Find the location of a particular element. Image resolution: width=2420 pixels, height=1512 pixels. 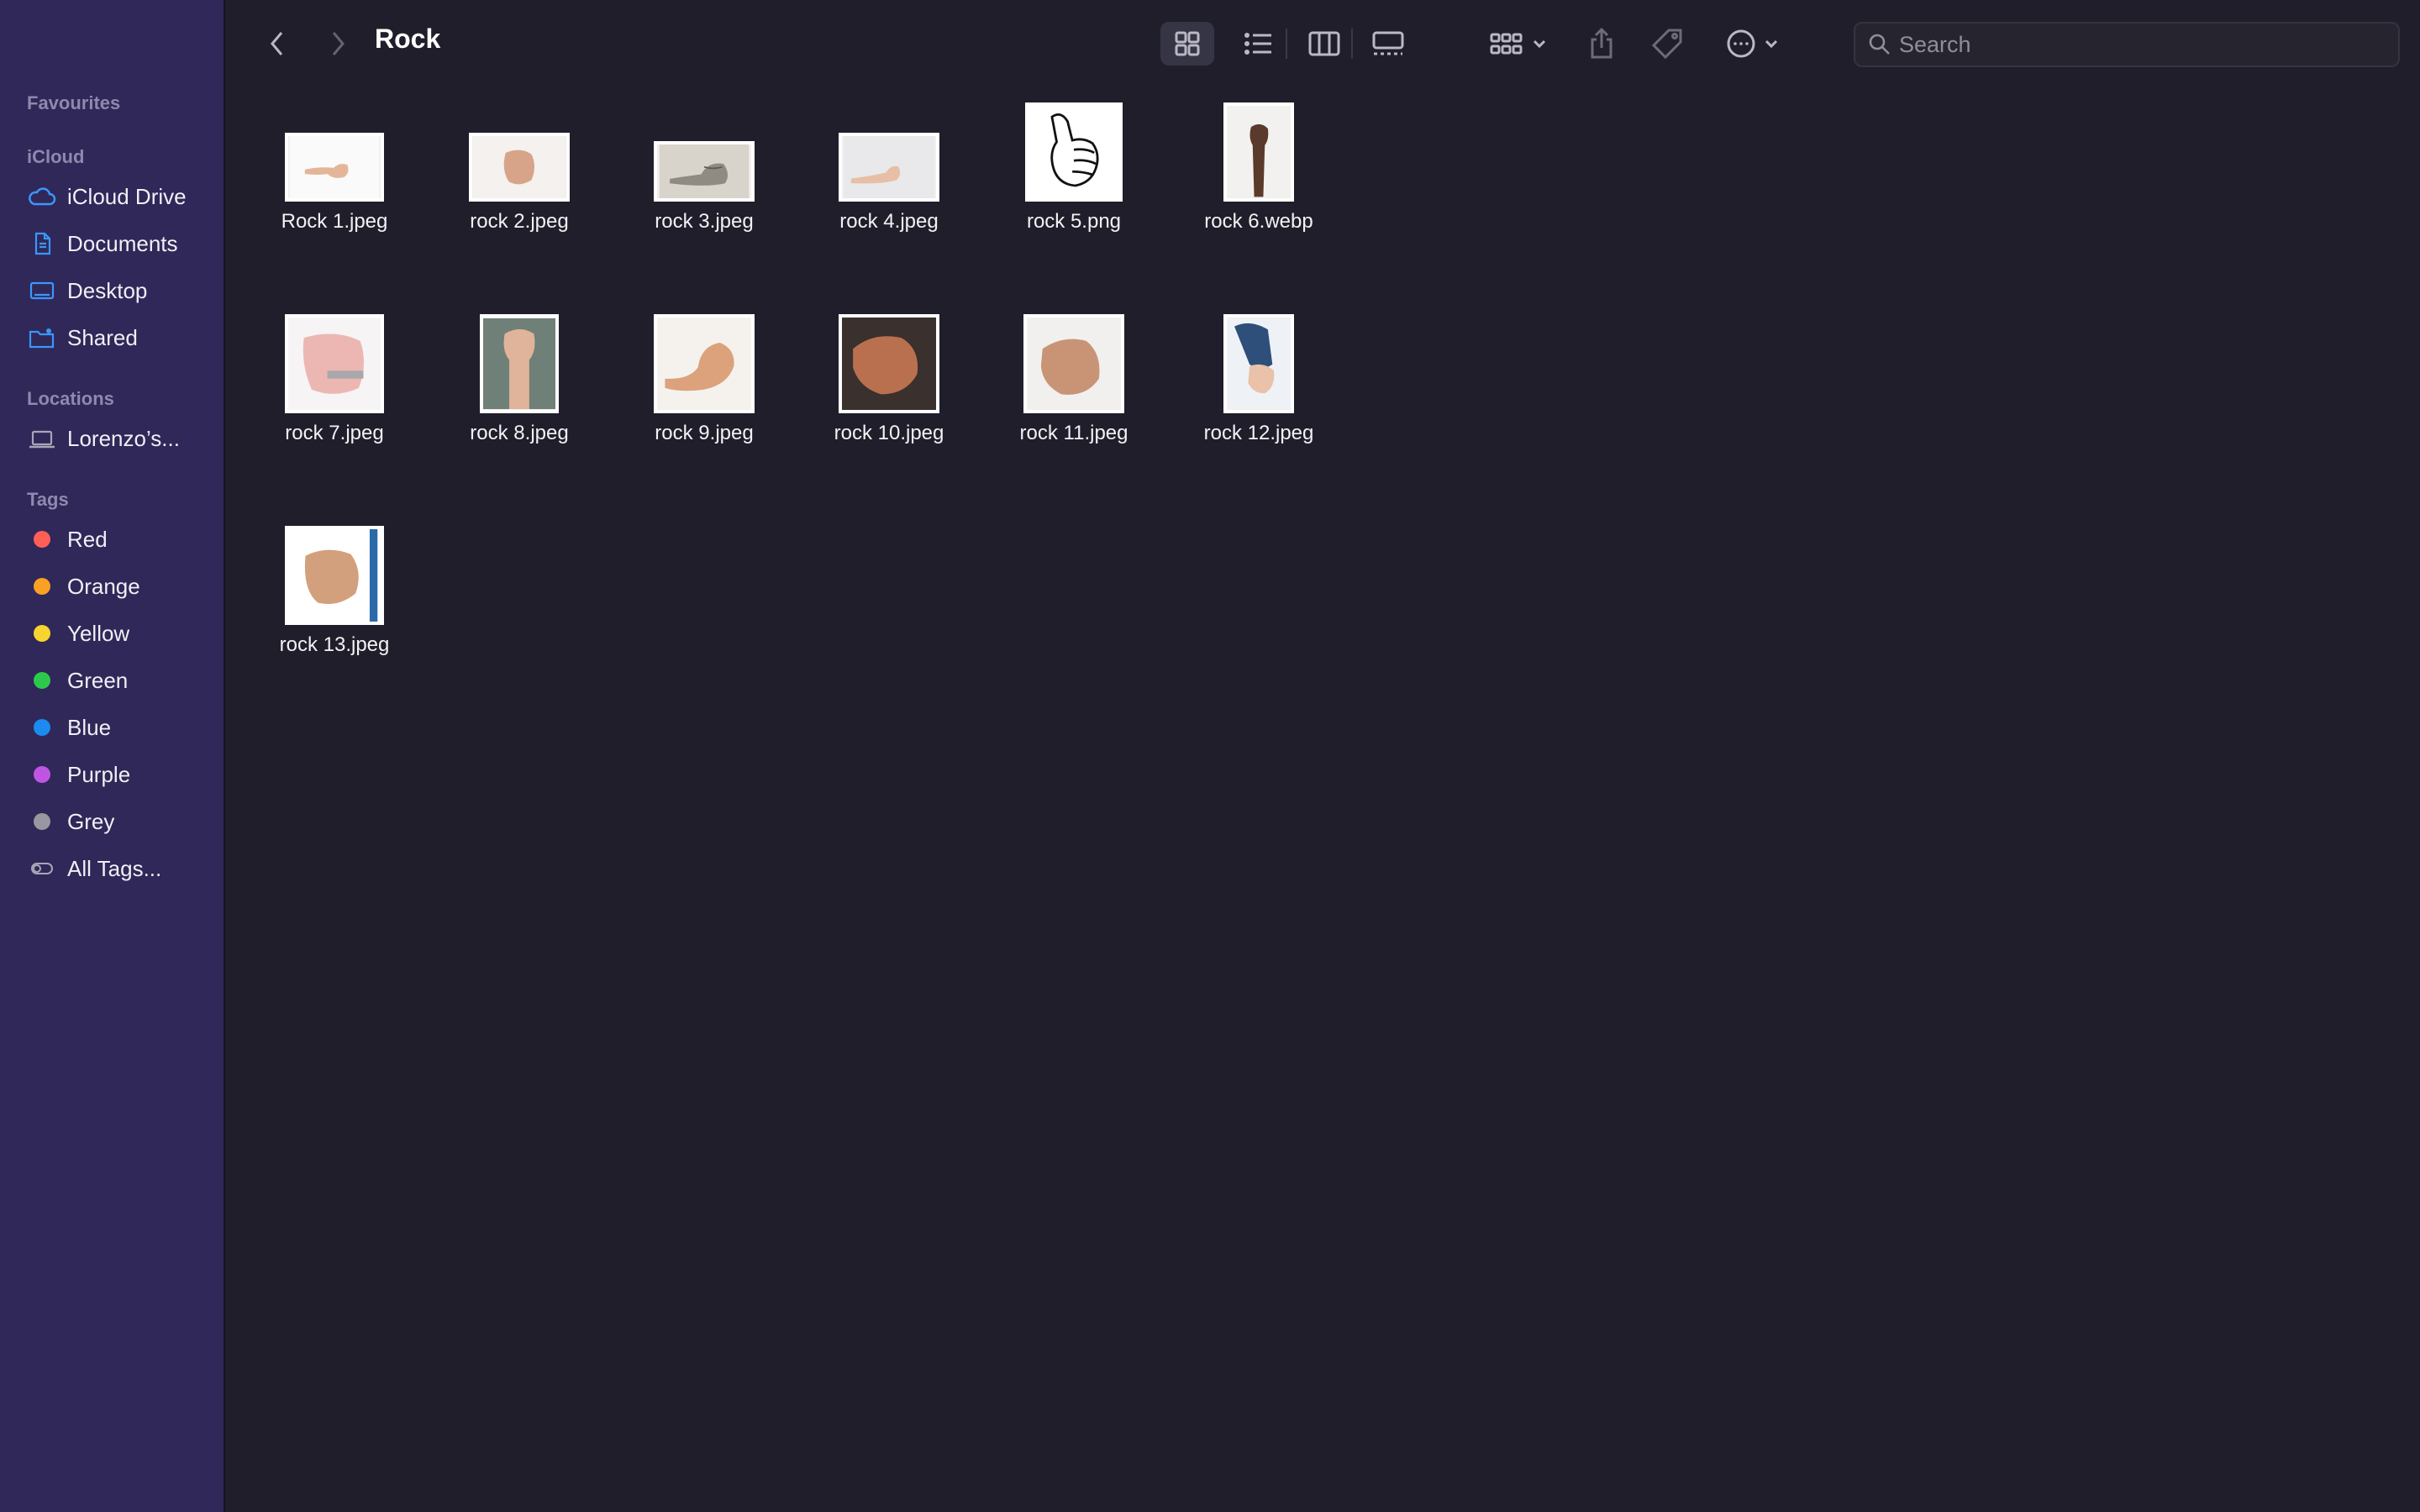

laptop-icon is located at coordinates (42, 438).